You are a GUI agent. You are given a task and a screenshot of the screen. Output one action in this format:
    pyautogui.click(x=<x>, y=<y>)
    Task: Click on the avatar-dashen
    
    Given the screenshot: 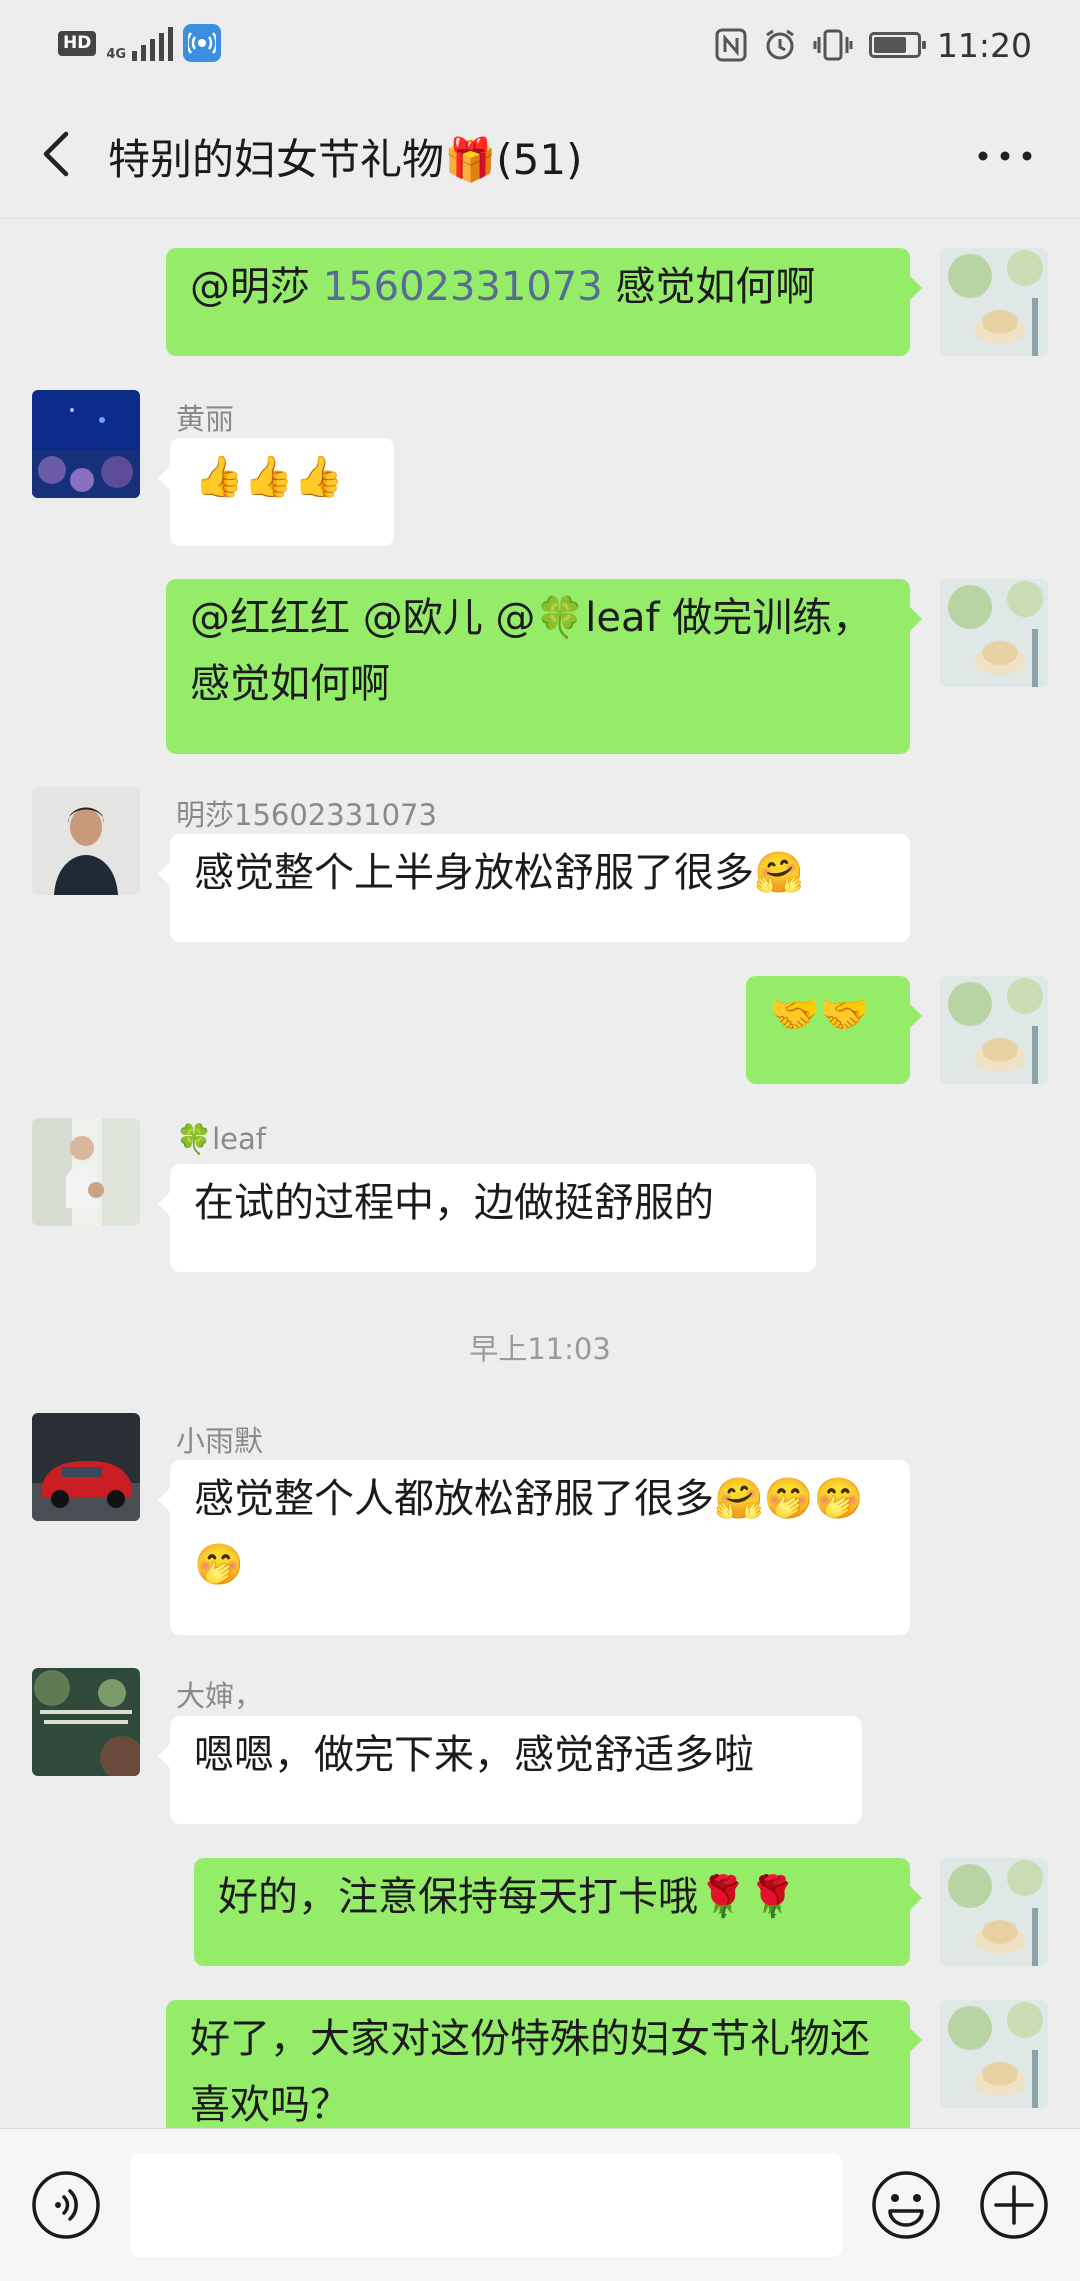 What is the action you would take?
    pyautogui.click(x=86, y=1722)
    